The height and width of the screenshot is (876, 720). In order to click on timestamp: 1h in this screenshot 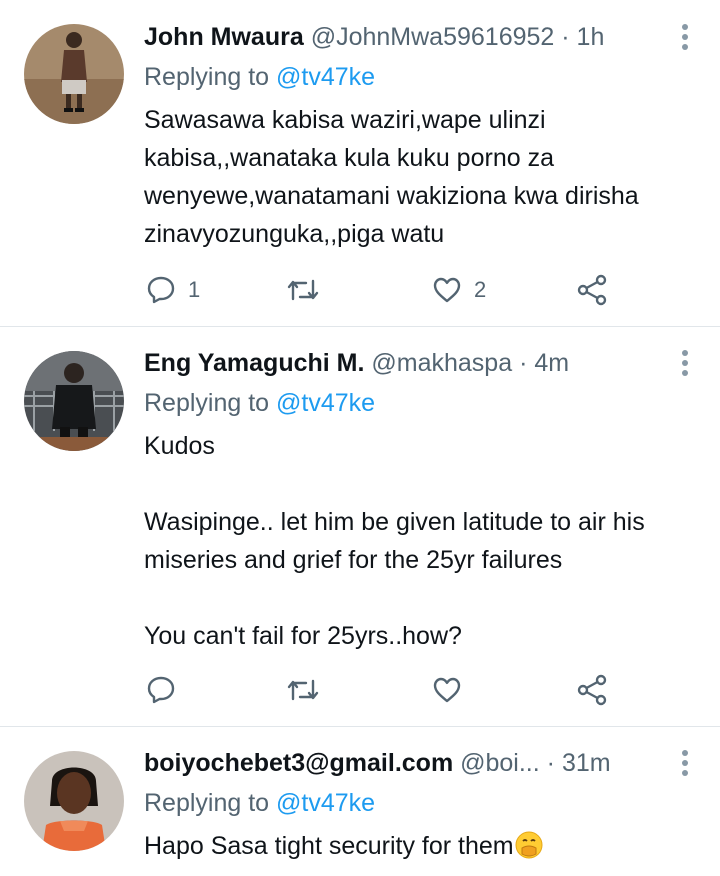, I will do `click(591, 37)`.